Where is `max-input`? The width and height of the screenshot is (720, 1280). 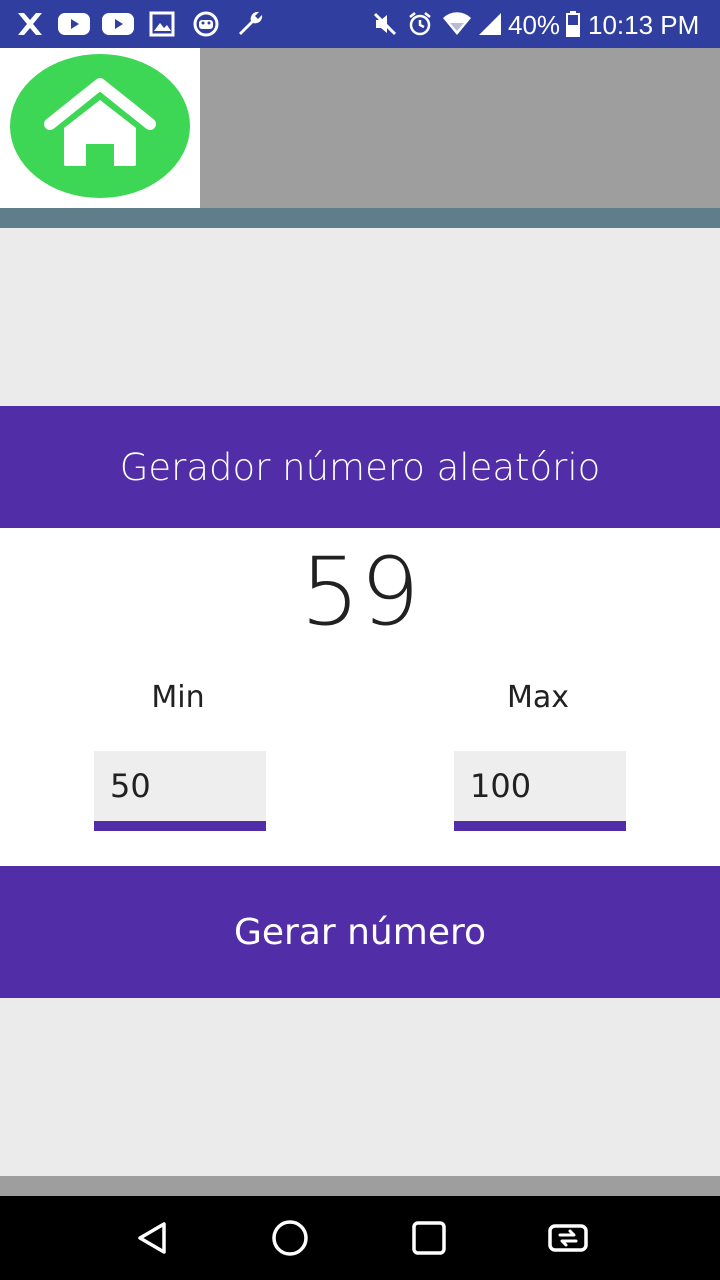
max-input is located at coordinates (540, 786).